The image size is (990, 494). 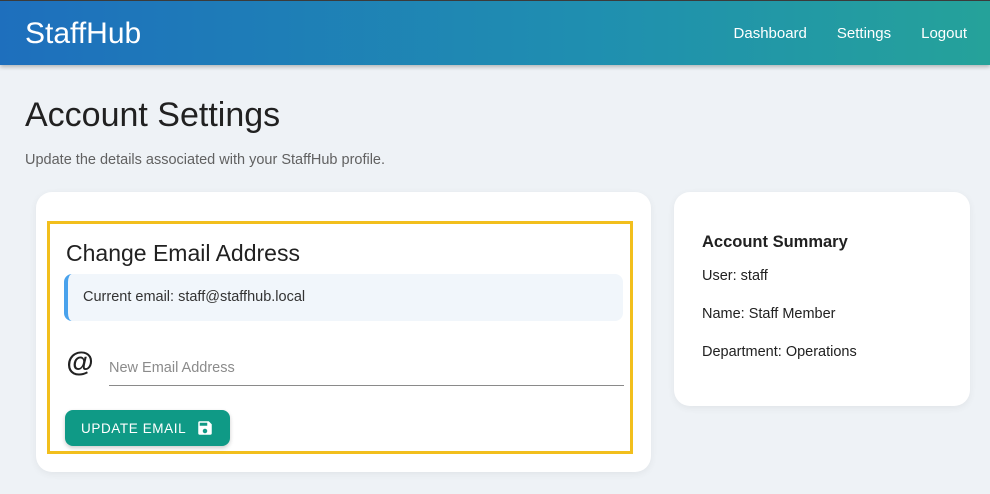 I want to click on update-email-label: UPDATE EMAIL, so click(x=134, y=428).